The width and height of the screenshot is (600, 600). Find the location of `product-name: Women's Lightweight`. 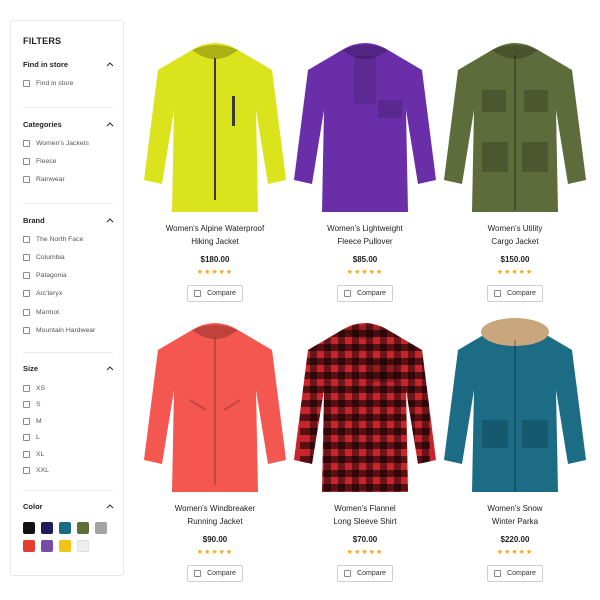

product-name: Women's Lightweight is located at coordinates (365, 229).